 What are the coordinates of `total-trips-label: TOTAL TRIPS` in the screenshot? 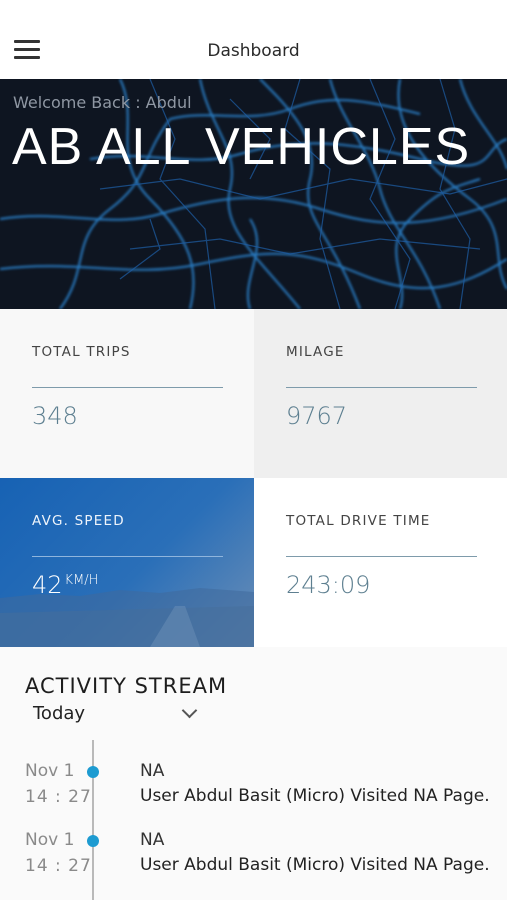 It's located at (81, 352).